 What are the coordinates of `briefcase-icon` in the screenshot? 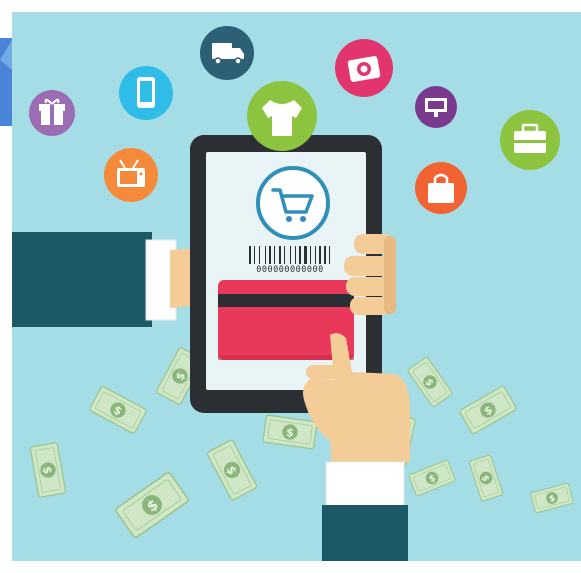 It's located at (530, 140).